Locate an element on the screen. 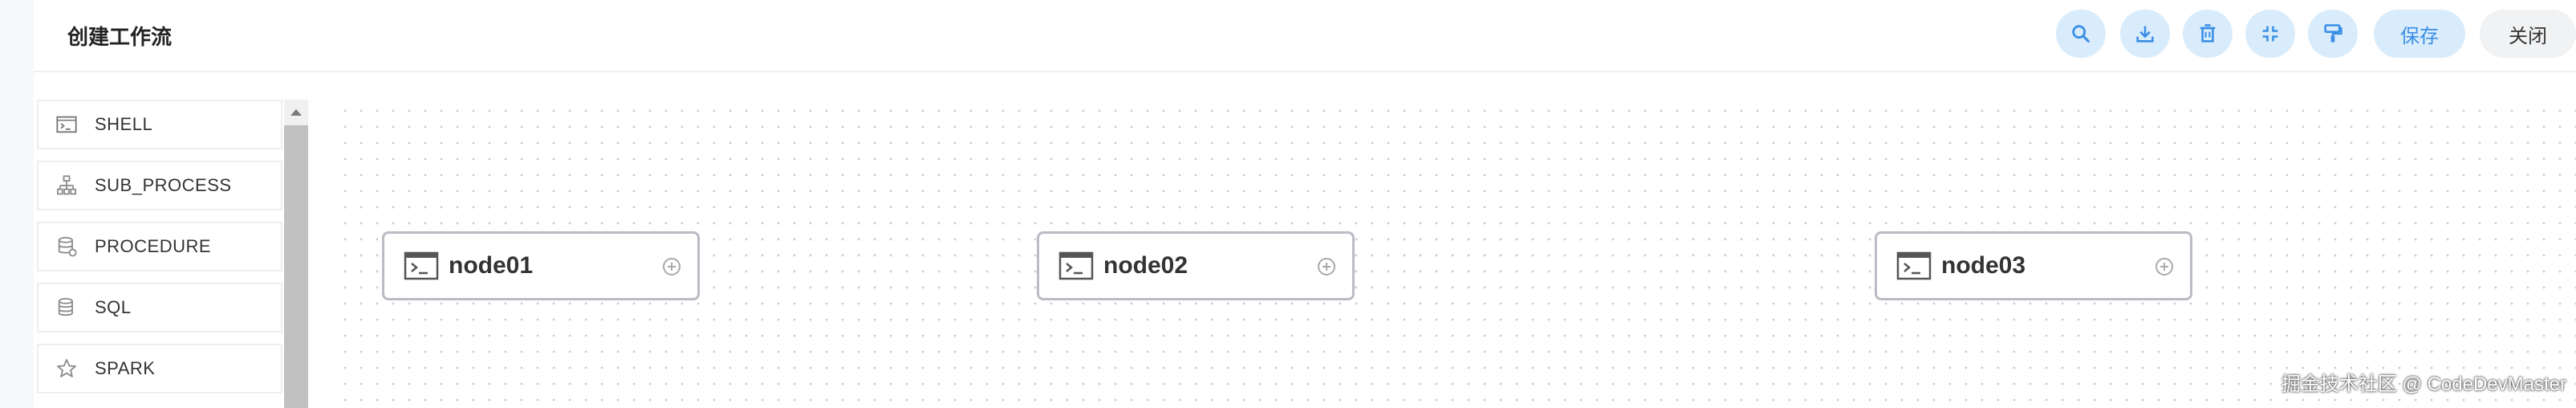  fullscreen-button is located at coordinates (2270, 34).